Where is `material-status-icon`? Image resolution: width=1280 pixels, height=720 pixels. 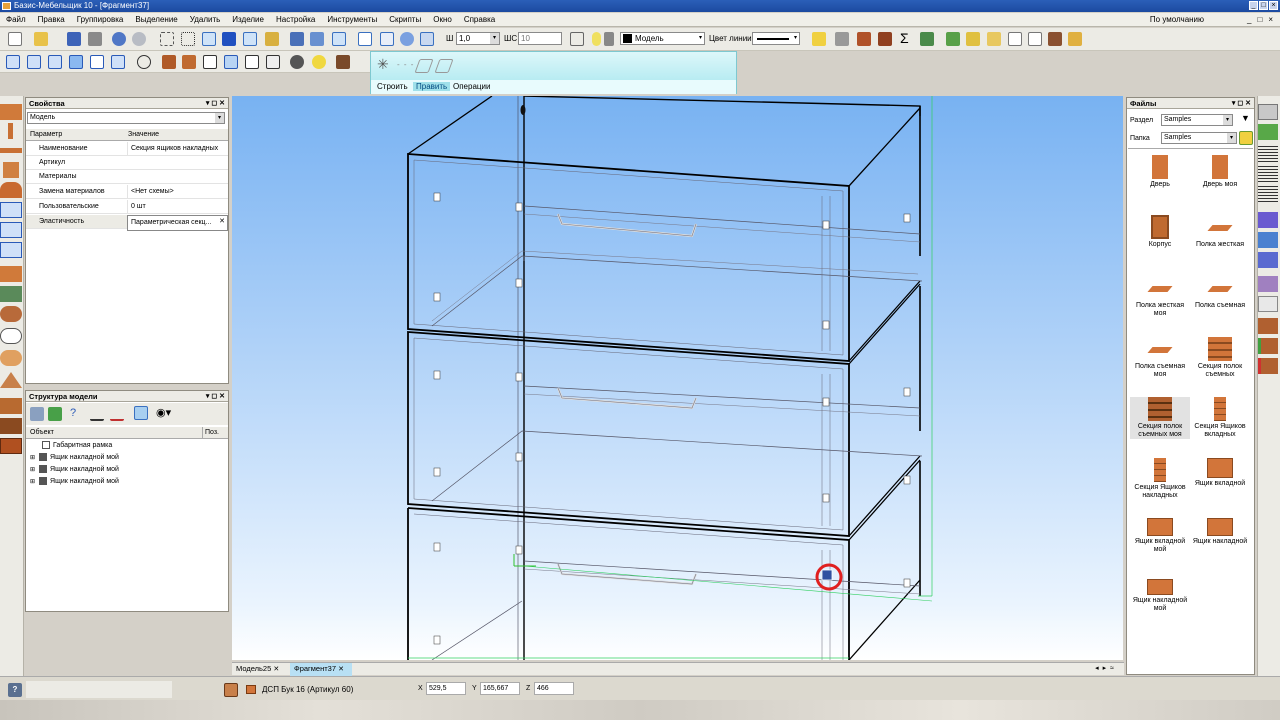 material-status-icon is located at coordinates (231, 690).